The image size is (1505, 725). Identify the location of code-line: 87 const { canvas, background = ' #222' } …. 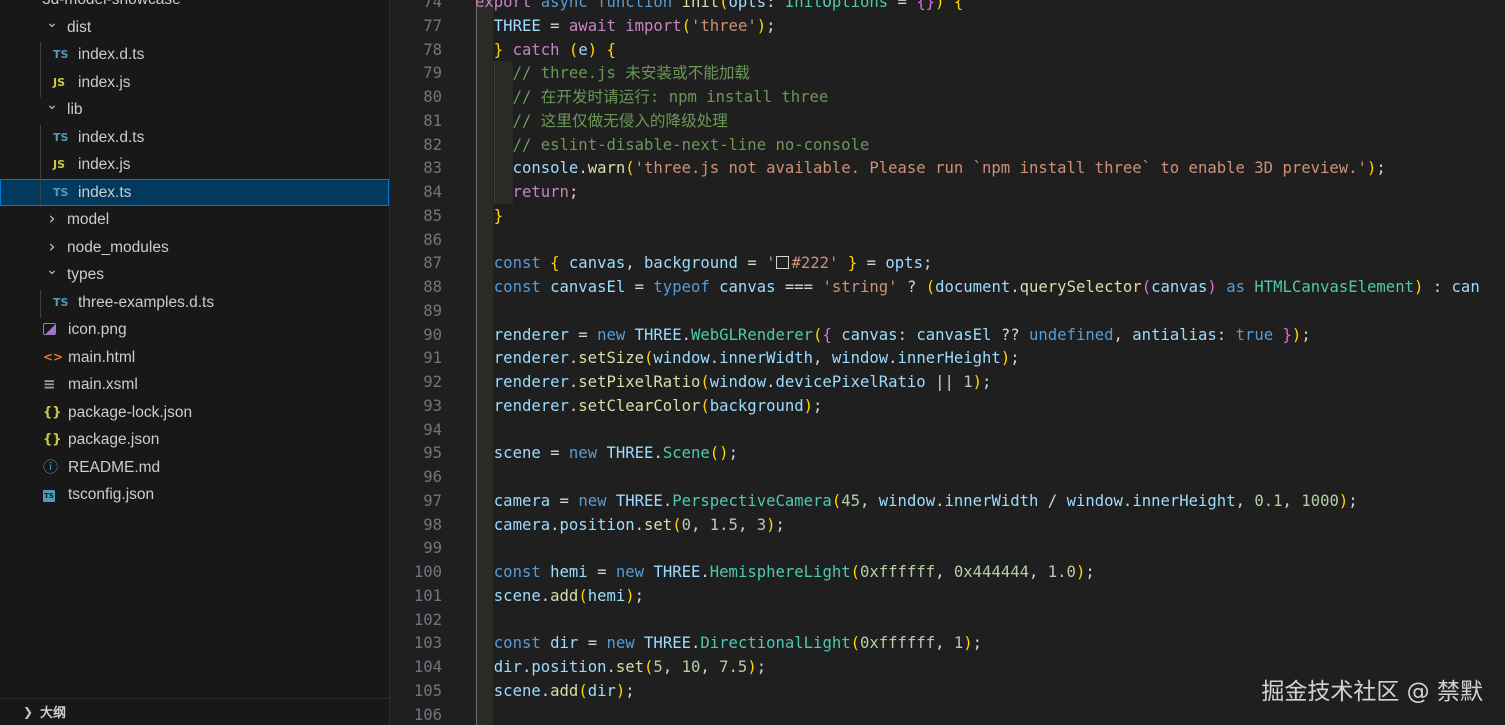
(947, 263).